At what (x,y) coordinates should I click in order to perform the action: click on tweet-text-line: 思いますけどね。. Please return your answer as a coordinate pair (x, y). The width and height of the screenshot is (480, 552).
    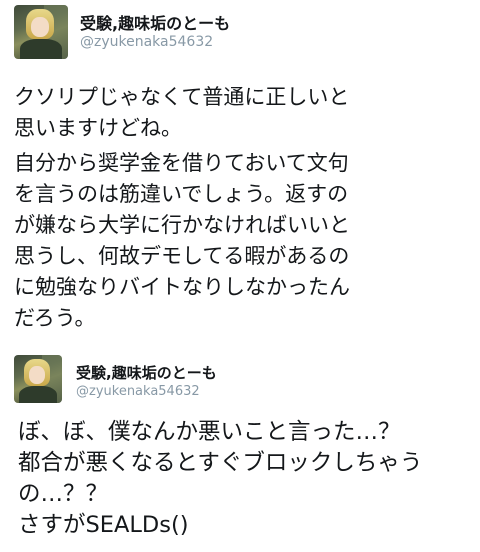
    Looking at the image, I should click on (98, 128).